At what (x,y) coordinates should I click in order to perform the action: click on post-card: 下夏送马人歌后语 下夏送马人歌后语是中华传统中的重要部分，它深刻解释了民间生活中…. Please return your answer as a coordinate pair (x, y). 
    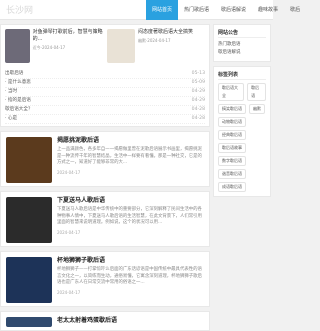
    Looking at the image, I should click on (105, 219).